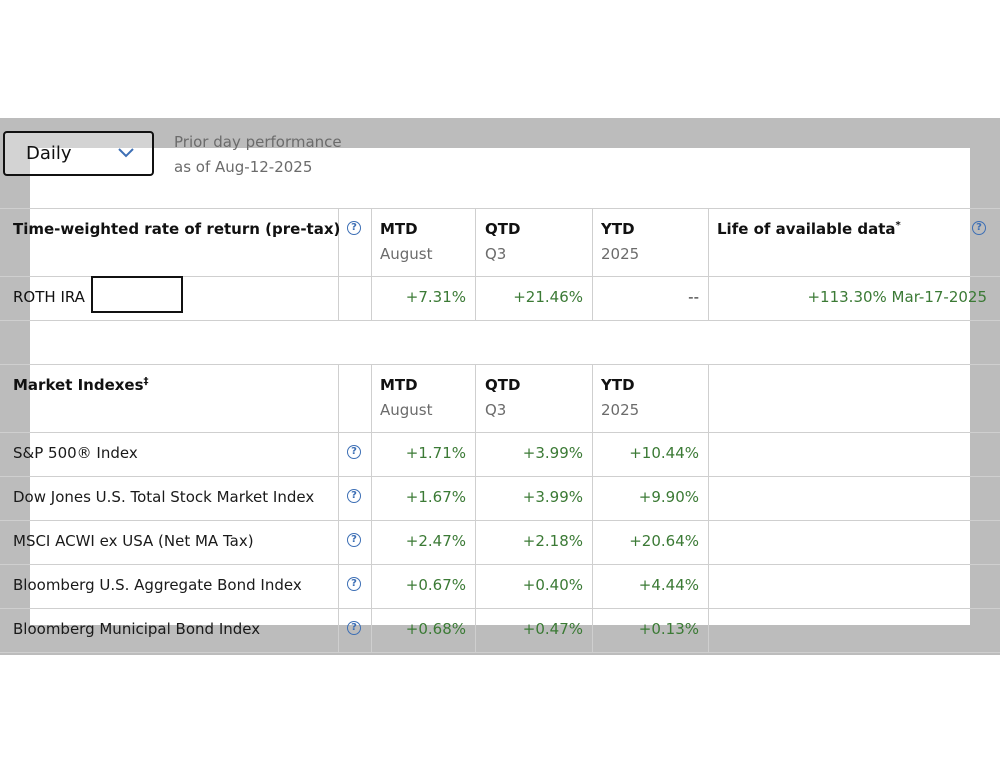  I want to click on account-qtd: +21.46%, so click(548, 297).